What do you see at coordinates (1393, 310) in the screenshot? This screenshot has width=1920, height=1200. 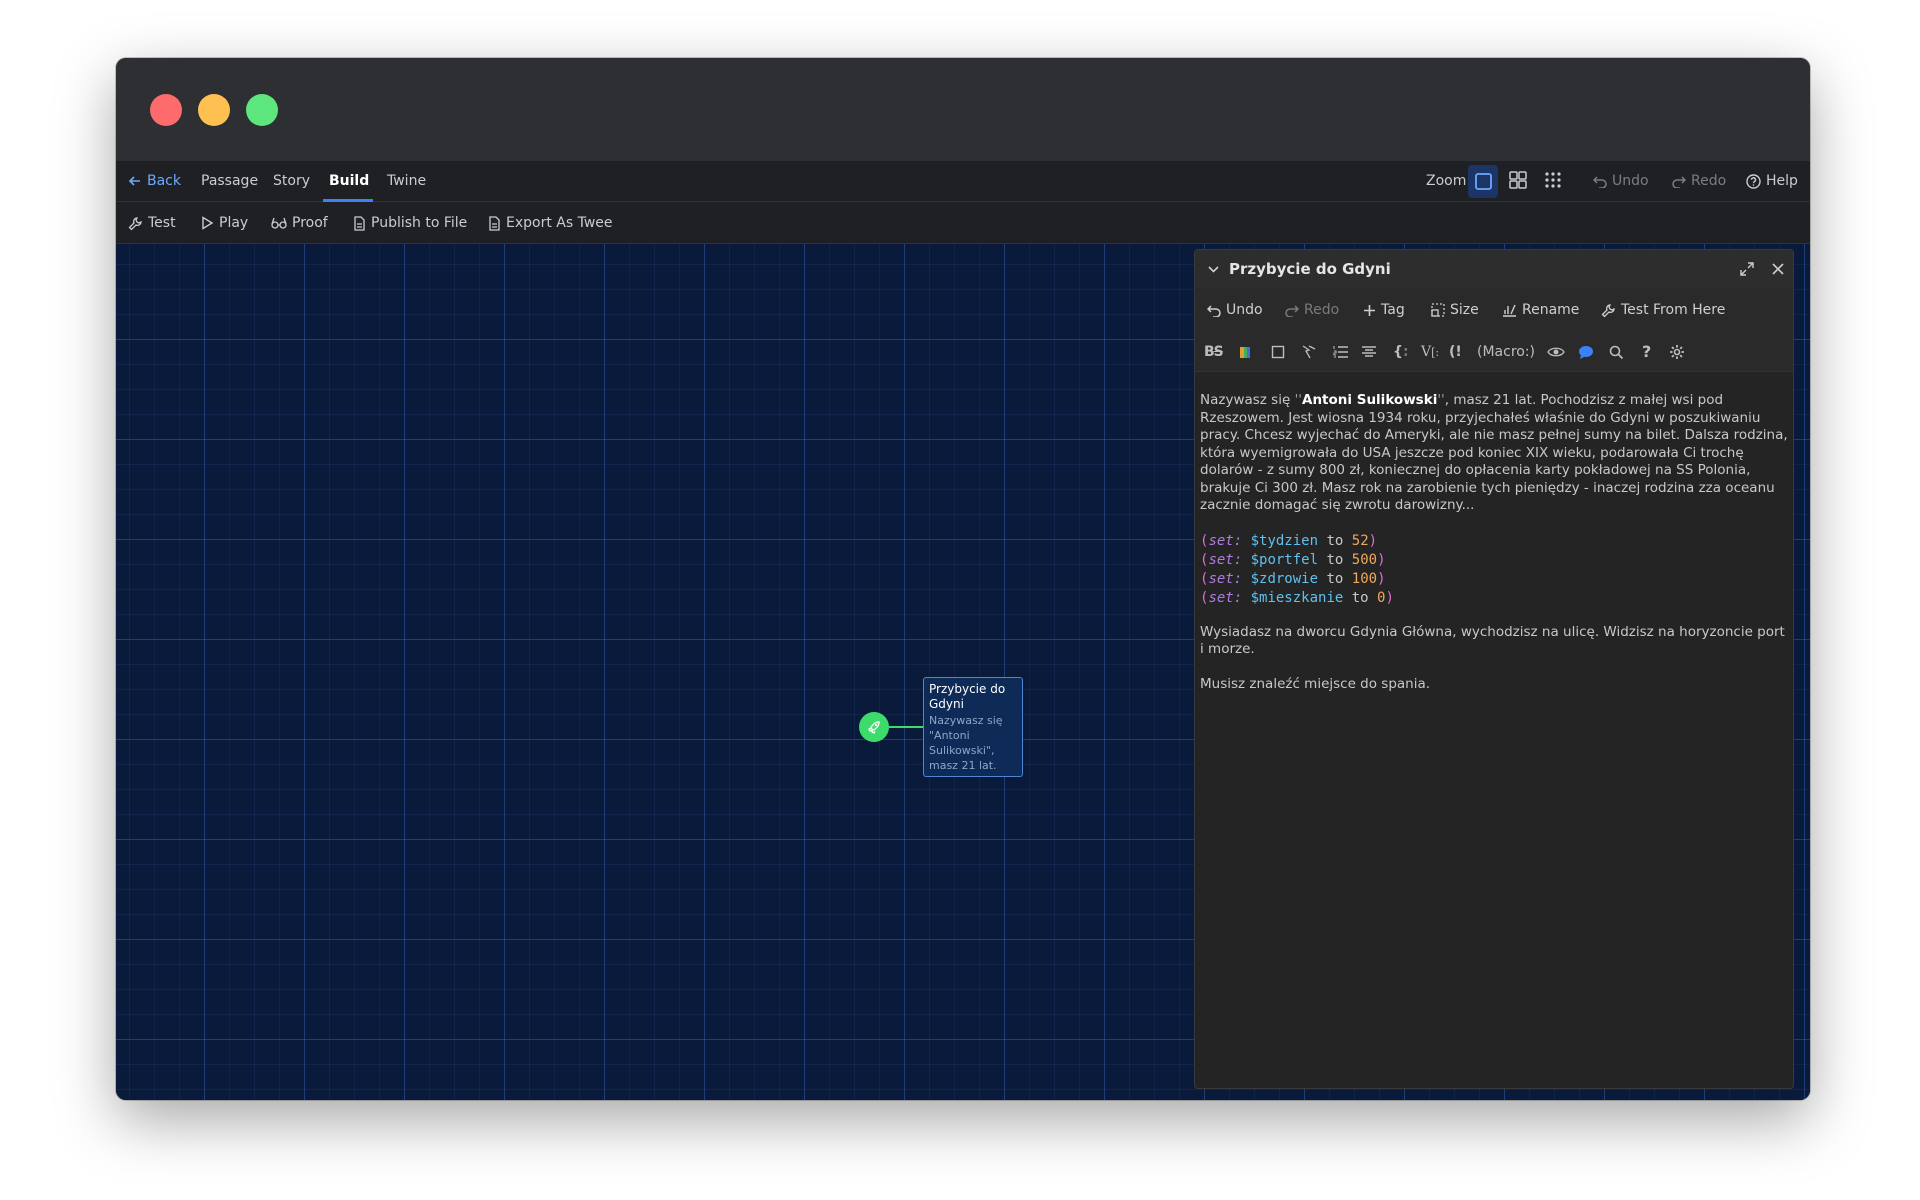 I see `add-tag-label: Tag` at bounding box center [1393, 310].